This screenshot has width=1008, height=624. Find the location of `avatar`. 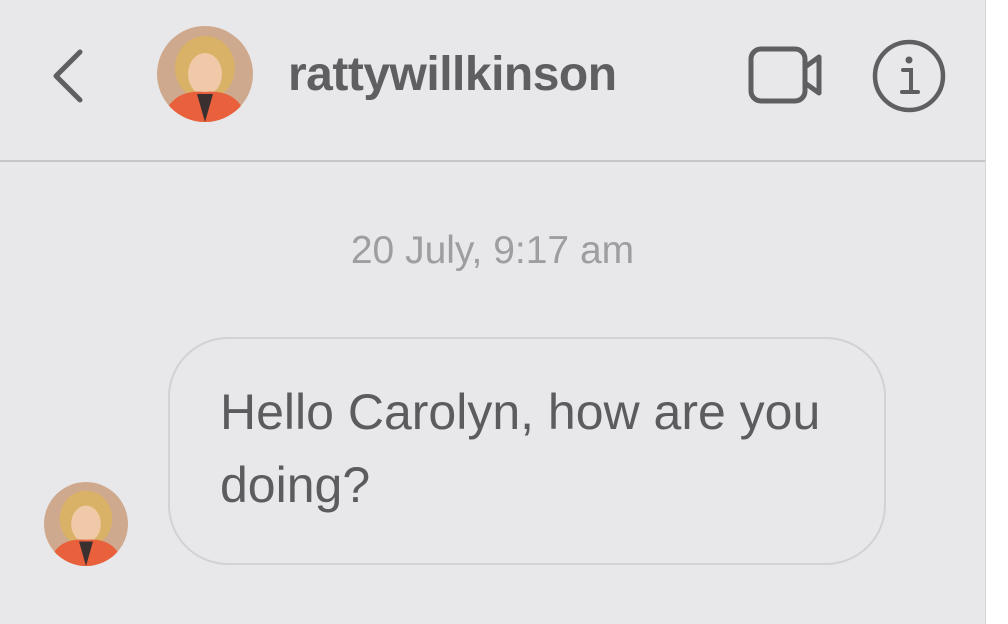

avatar is located at coordinates (205, 74).